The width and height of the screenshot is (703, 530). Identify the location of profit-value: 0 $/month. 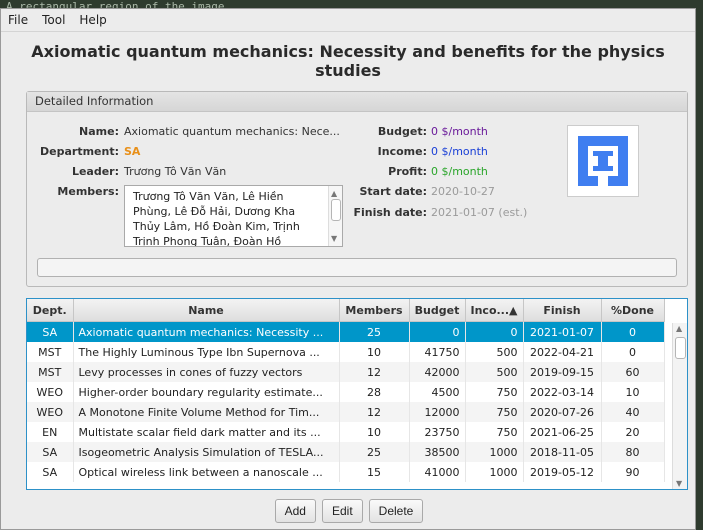
(459, 171).